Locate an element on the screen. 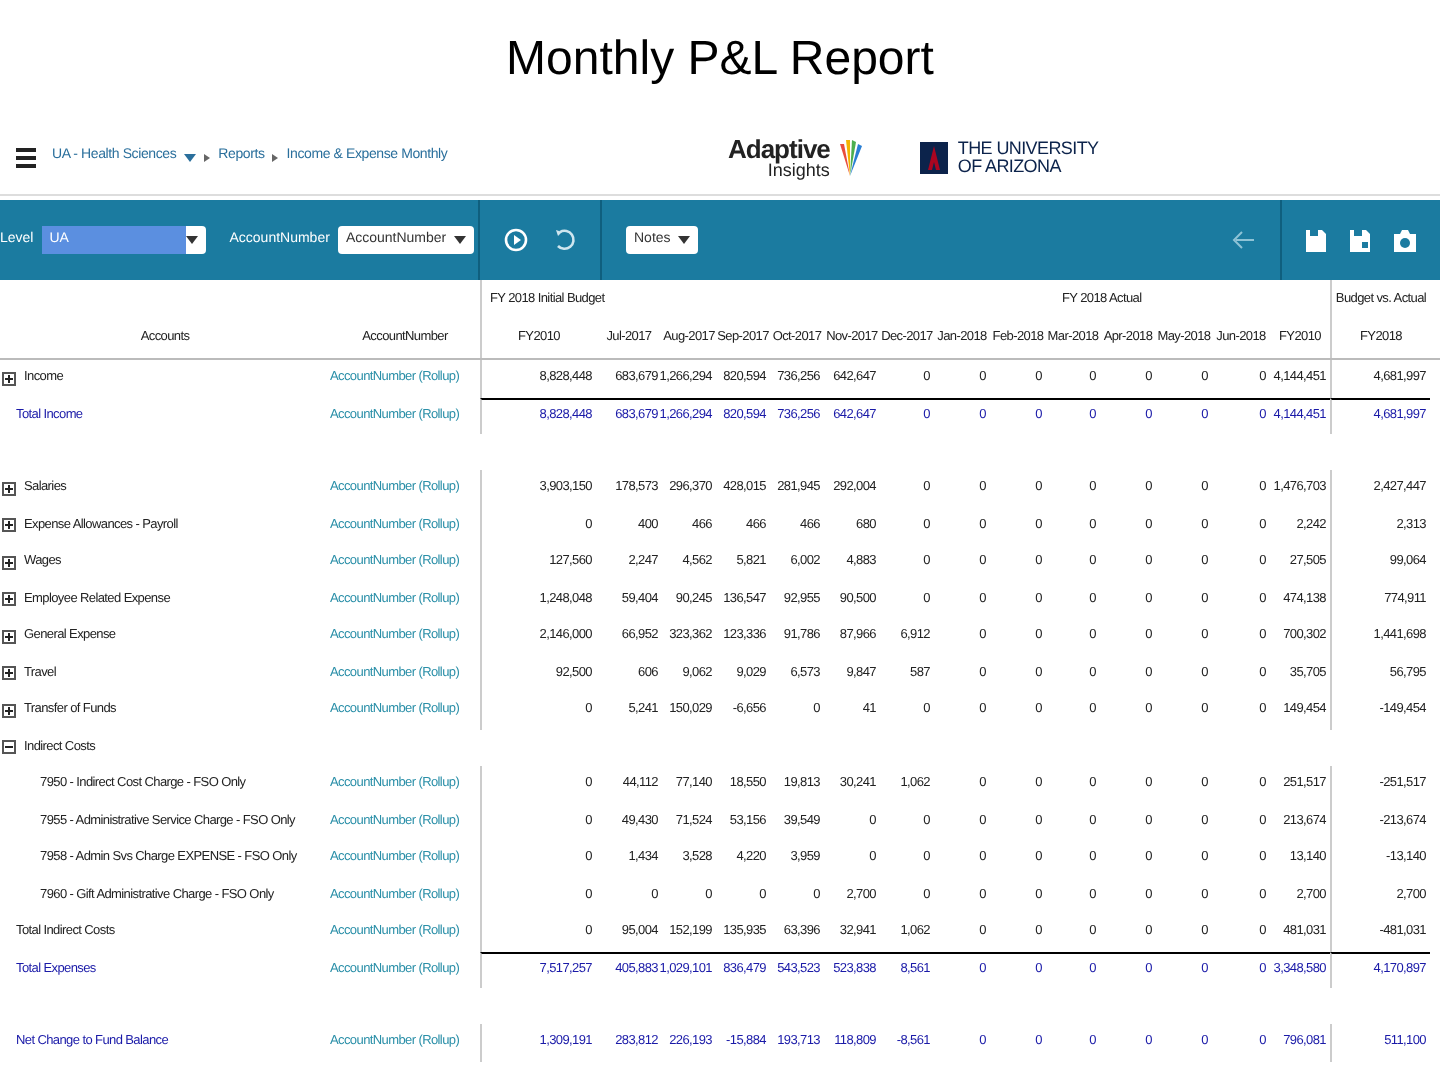 This screenshot has height=1080, width=1440. play-icon is located at coordinates (516, 240).